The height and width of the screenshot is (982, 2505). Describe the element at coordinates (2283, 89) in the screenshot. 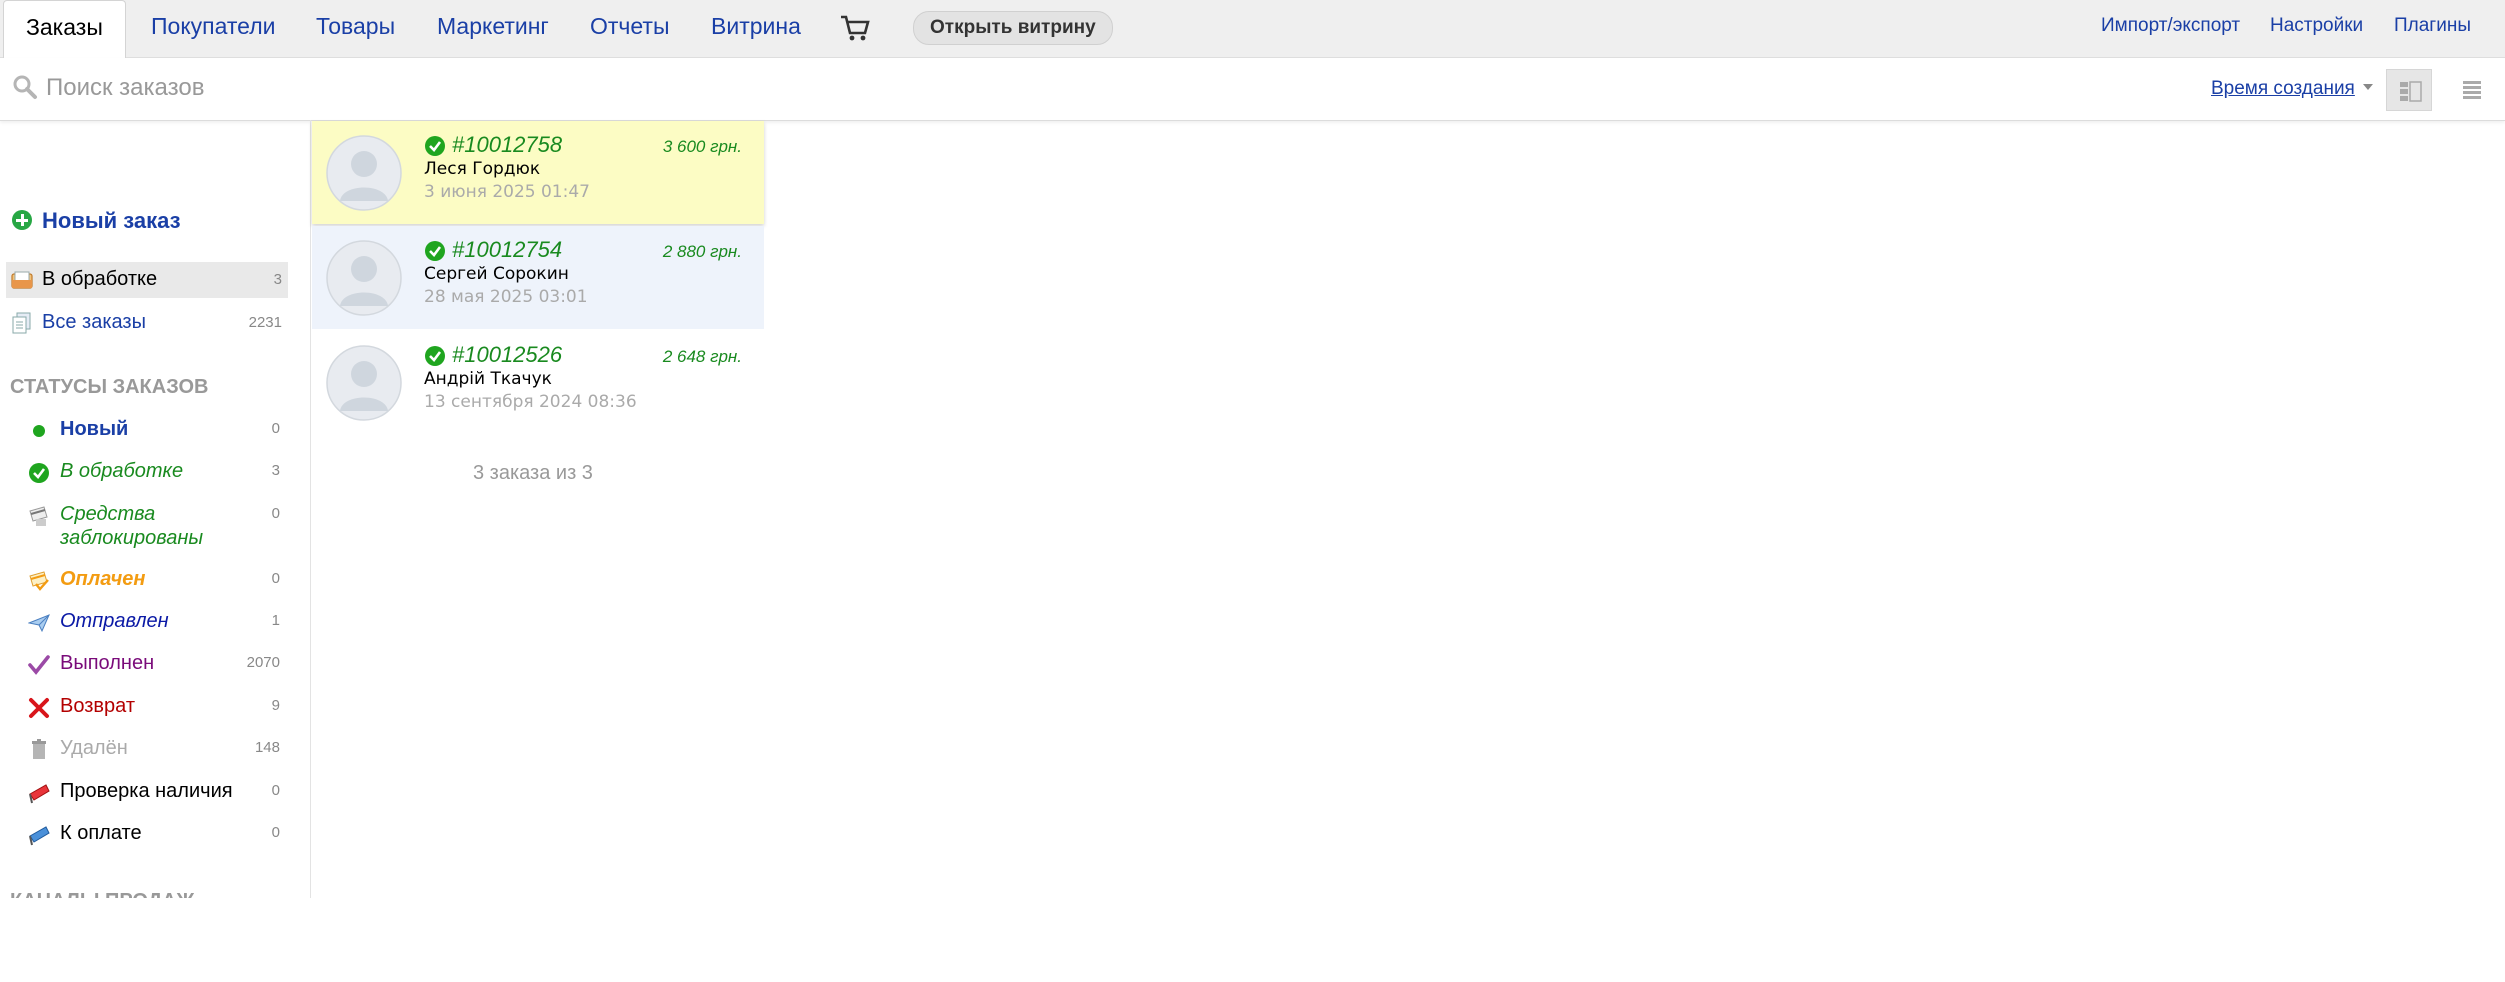

I see `sort-by-created-link: Время создания` at that location.